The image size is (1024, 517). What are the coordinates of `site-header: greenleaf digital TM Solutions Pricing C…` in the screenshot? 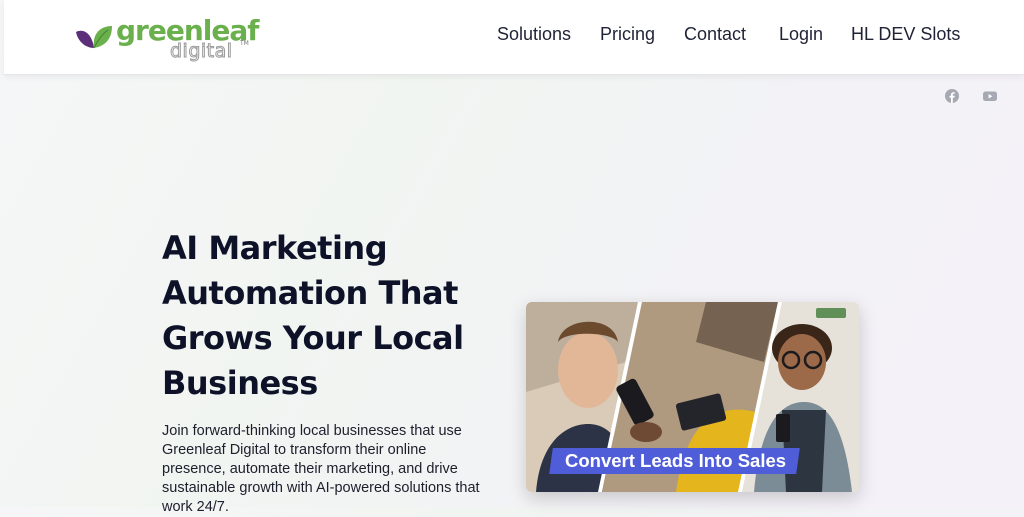 It's located at (514, 37).